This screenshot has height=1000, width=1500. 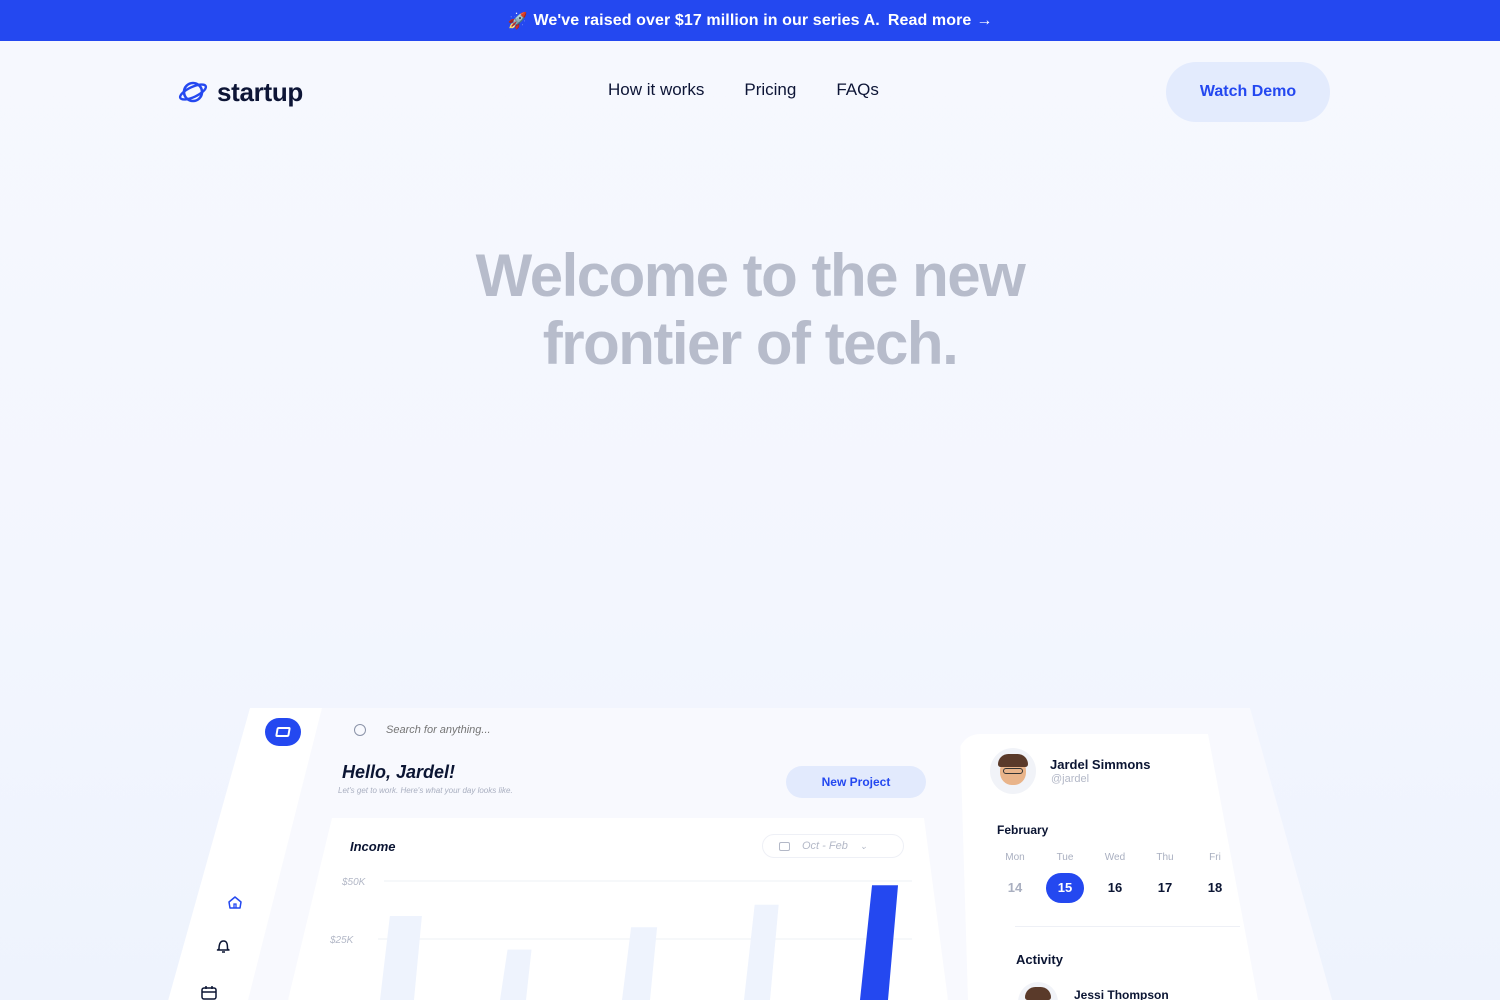 What do you see at coordinates (620, 938) in the screenshot?
I see `income-chart: $50K $25K` at bounding box center [620, 938].